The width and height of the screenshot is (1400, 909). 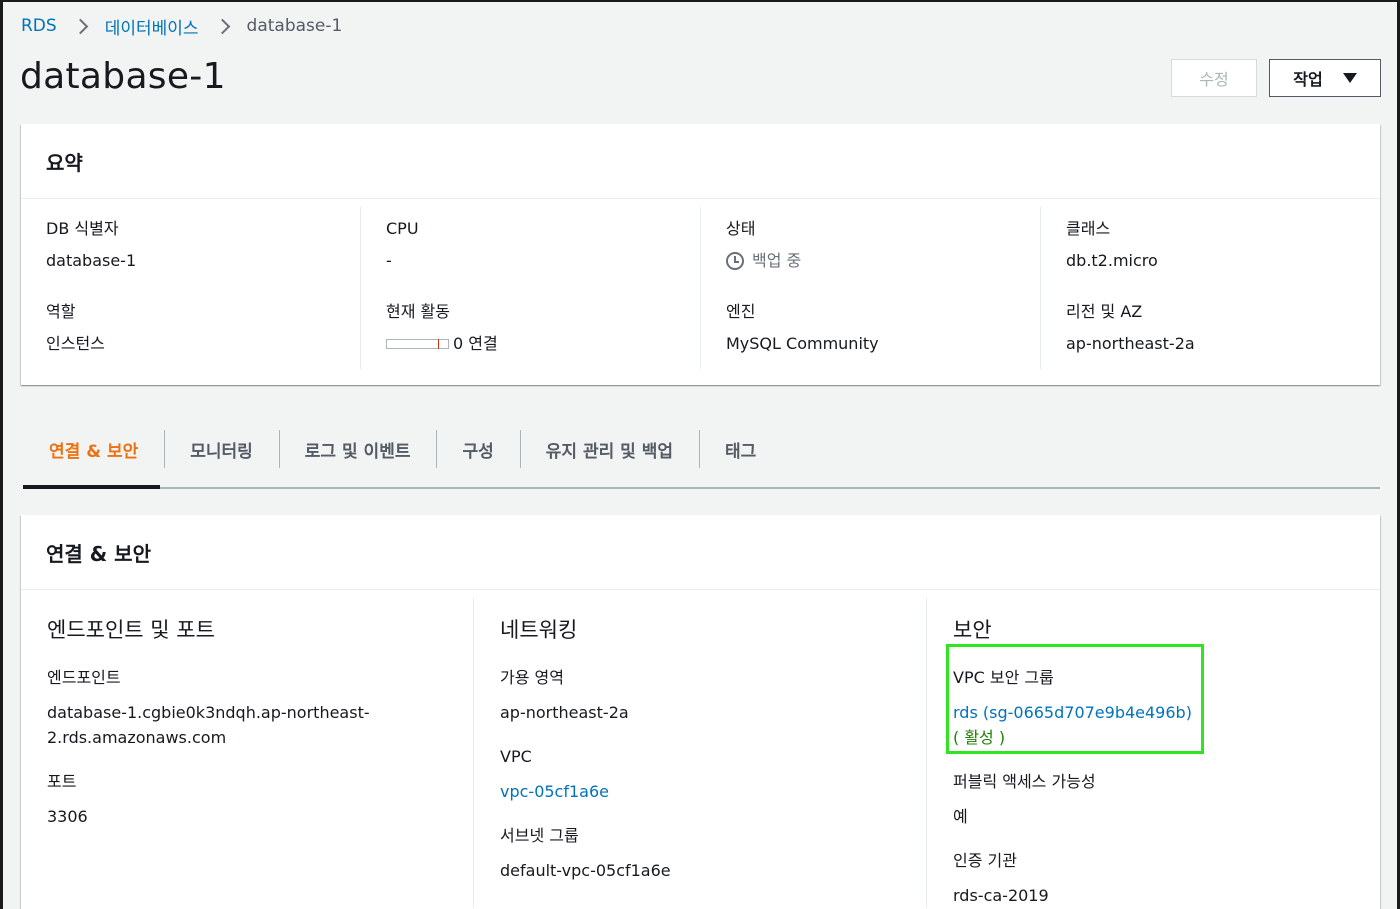 I want to click on tab-connectivity-security: 연결 & 보안, so click(x=93, y=449).